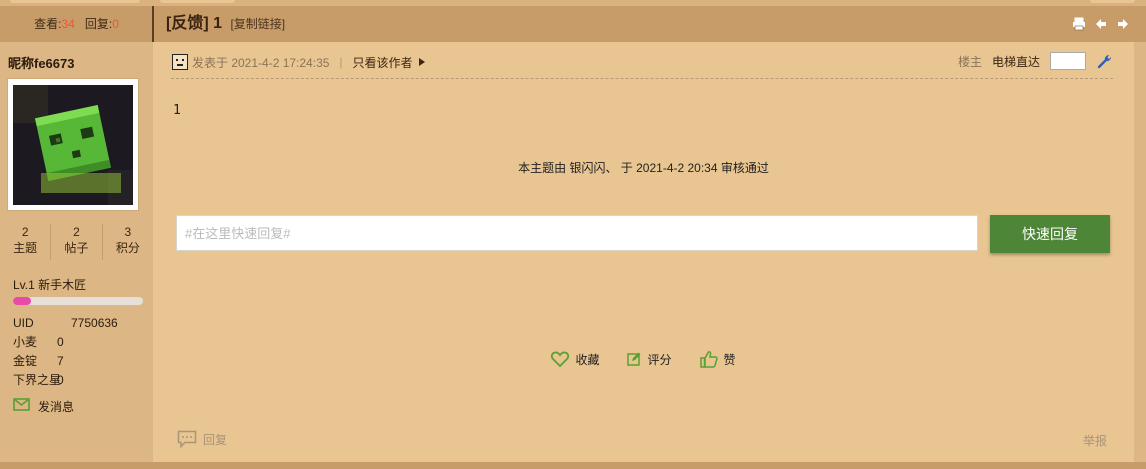 This screenshot has height=469, width=1146. Describe the element at coordinates (76, 24) in the screenshot. I see `thread-counts: 查看:34 回复:0` at that location.